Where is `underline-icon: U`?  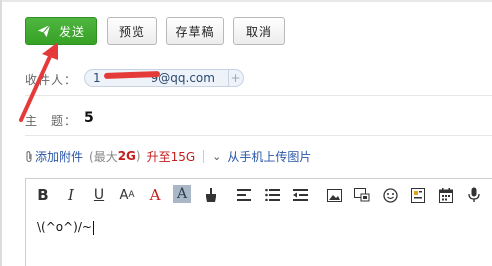 underline-icon: U is located at coordinates (99, 195).